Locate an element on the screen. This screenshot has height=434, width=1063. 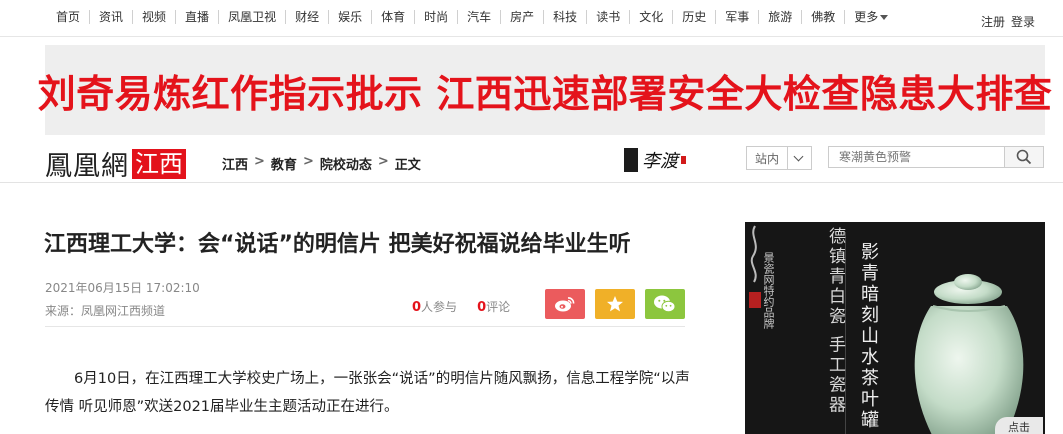
star-icon is located at coordinates (615, 304).